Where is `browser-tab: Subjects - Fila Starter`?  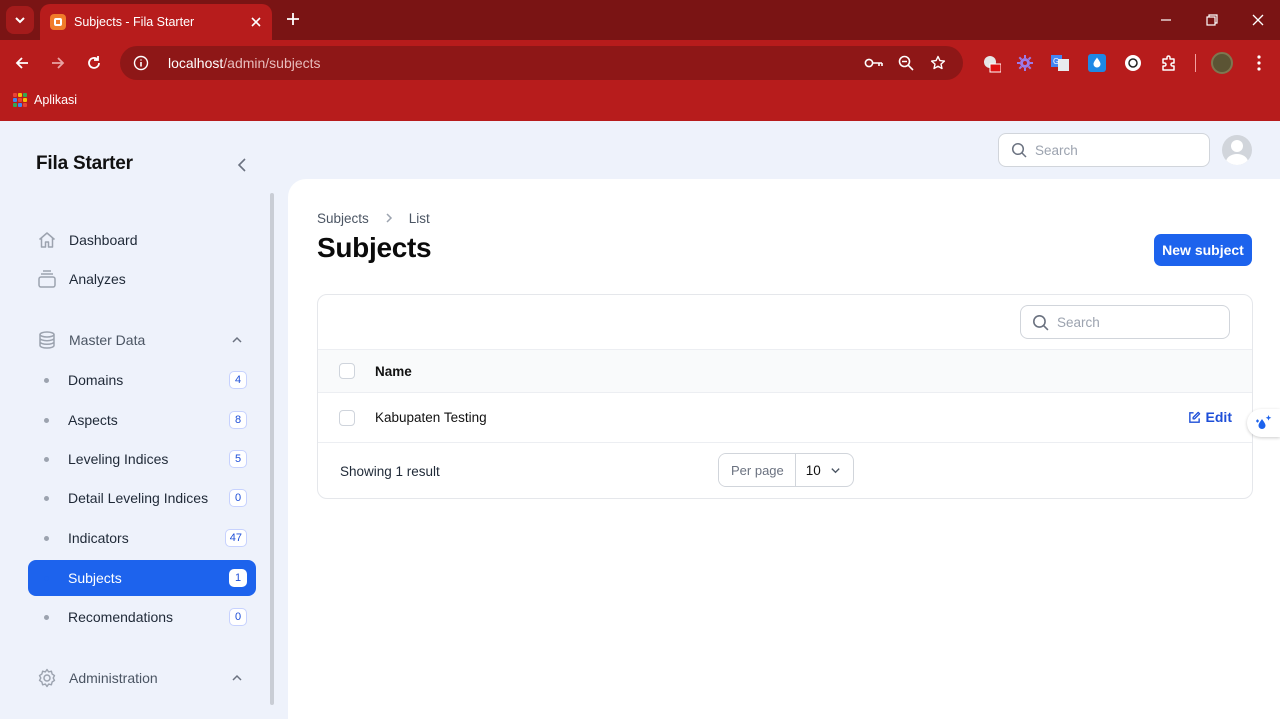
browser-tab: Subjects - Fila Starter is located at coordinates (156, 22).